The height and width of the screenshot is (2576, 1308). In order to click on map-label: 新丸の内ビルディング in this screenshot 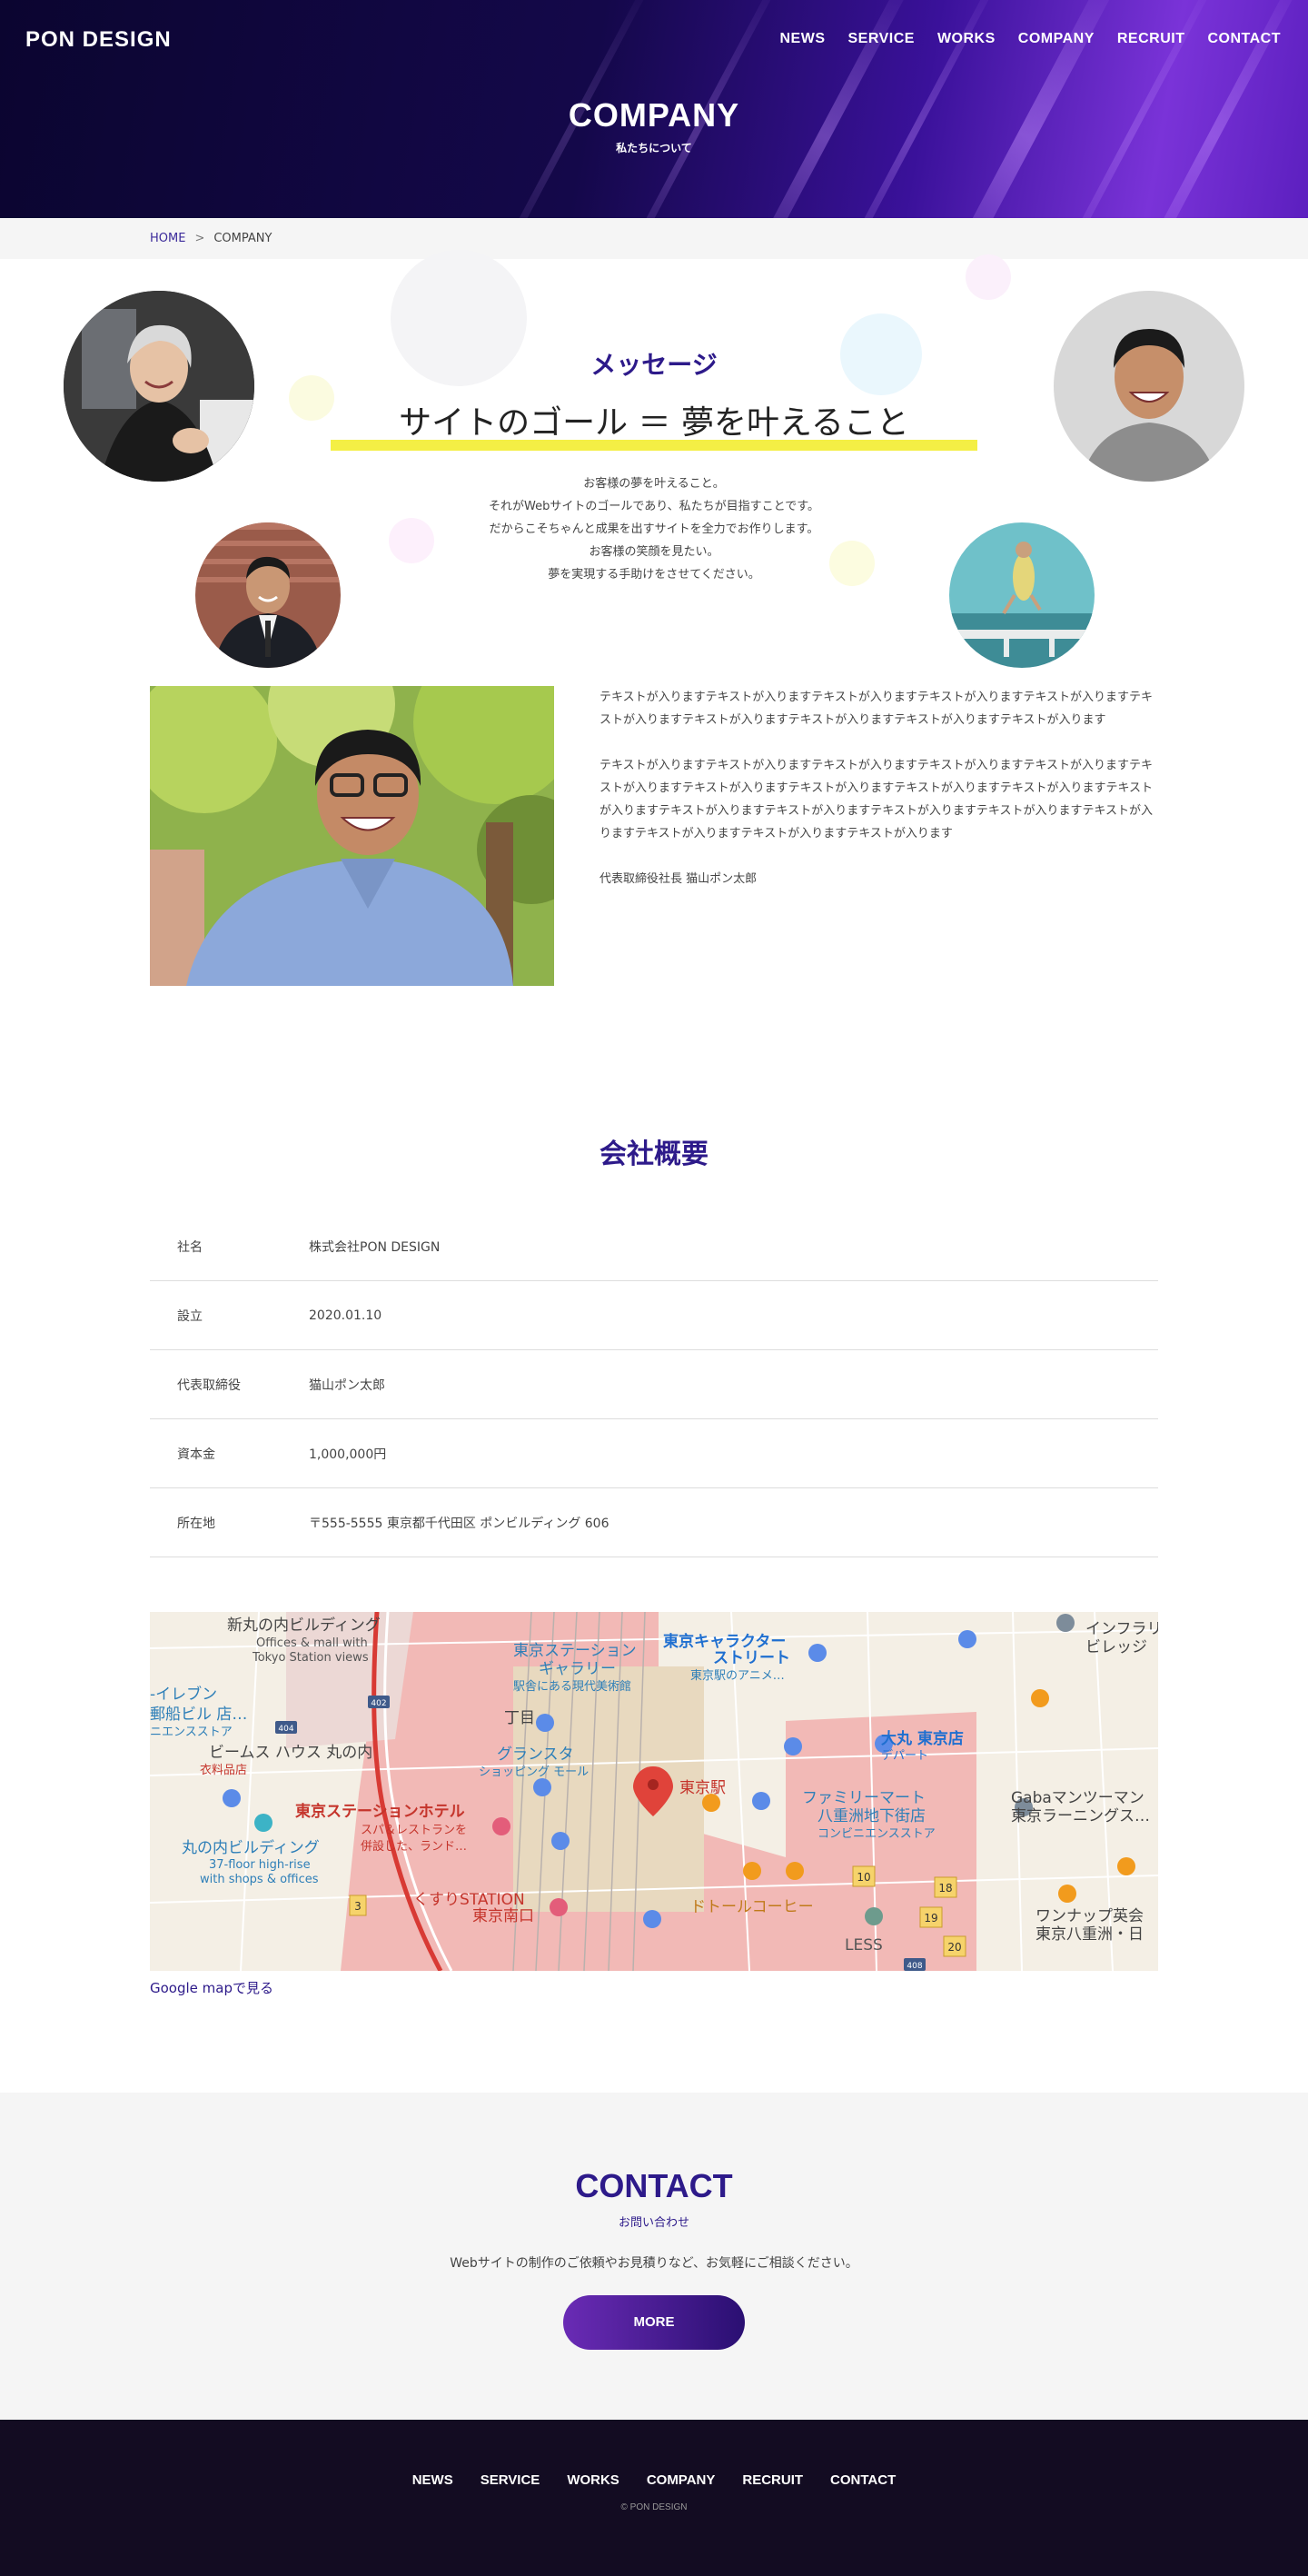, I will do `click(304, 1625)`.